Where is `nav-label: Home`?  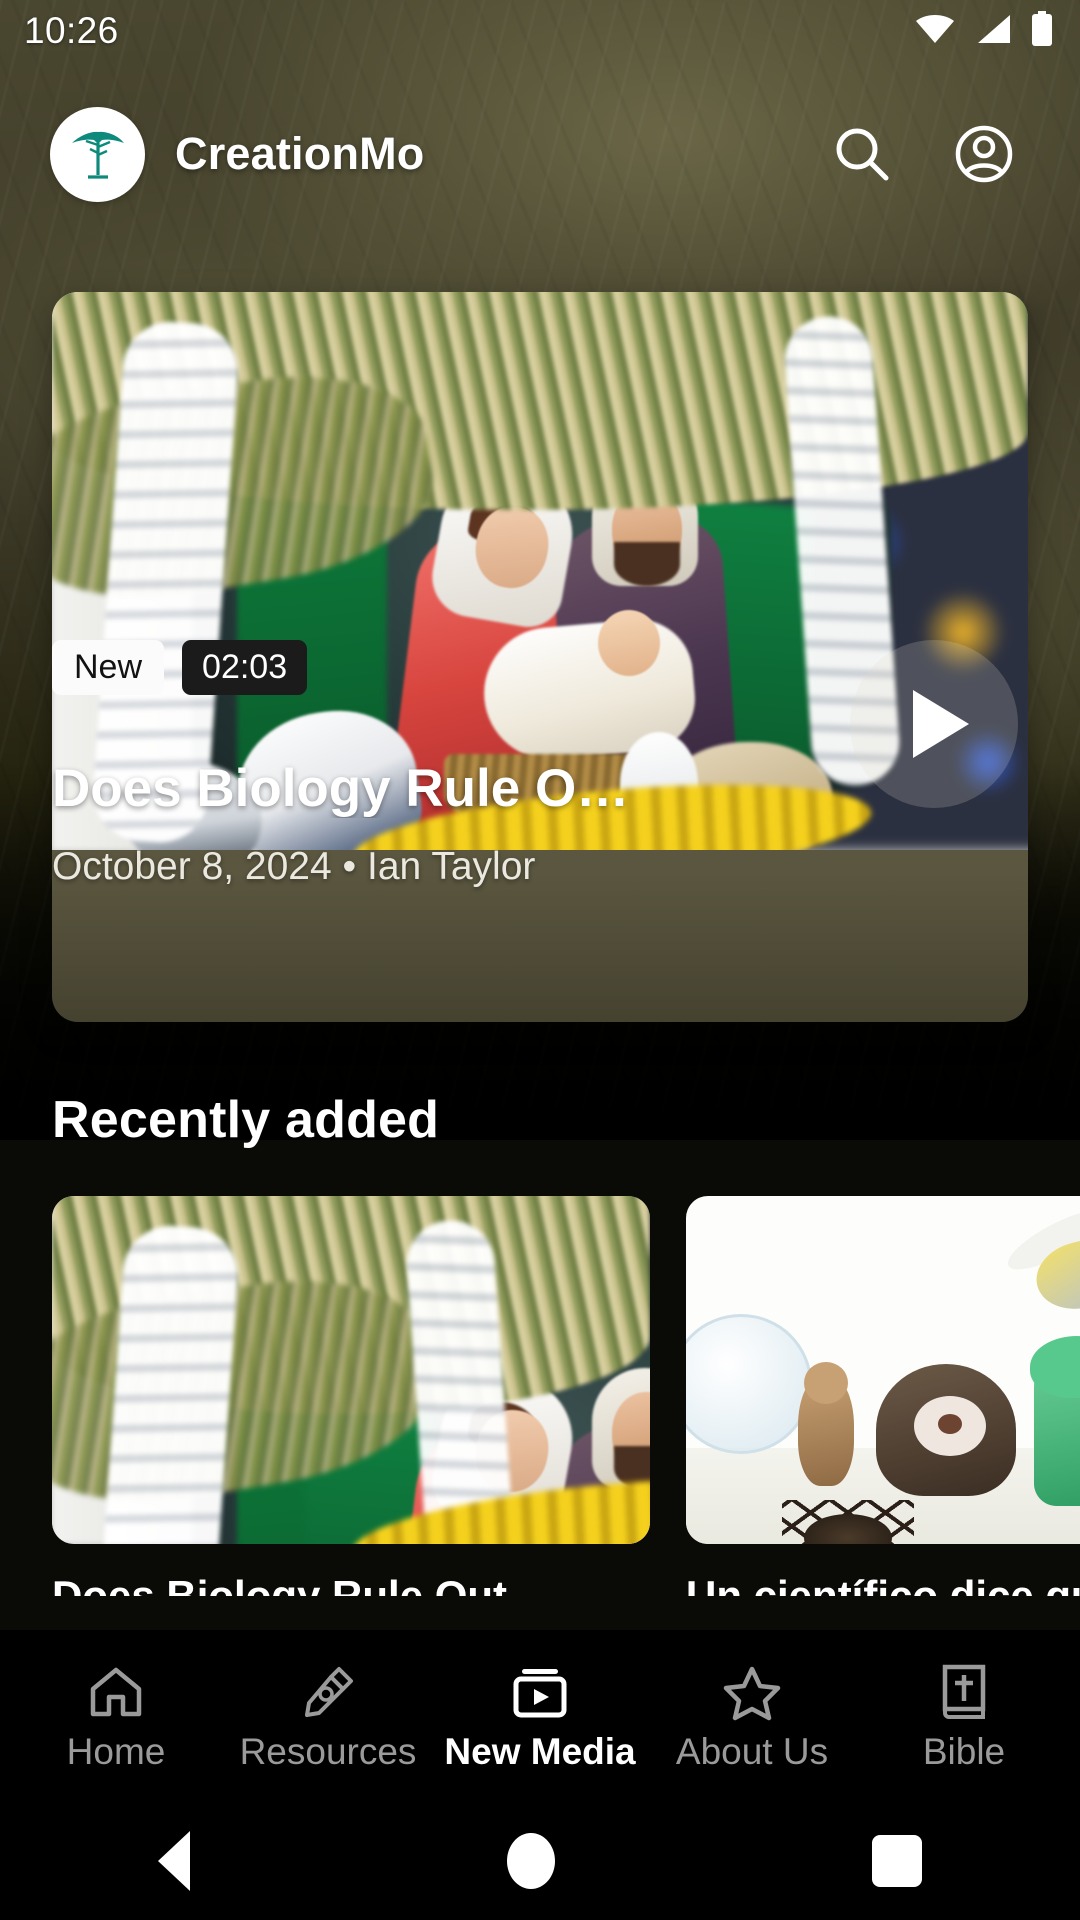 nav-label: Home is located at coordinates (116, 1751).